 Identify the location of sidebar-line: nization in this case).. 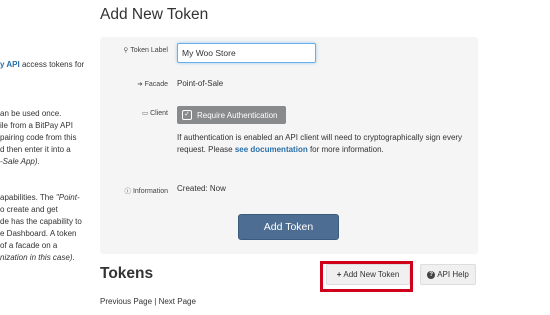
(37, 257).